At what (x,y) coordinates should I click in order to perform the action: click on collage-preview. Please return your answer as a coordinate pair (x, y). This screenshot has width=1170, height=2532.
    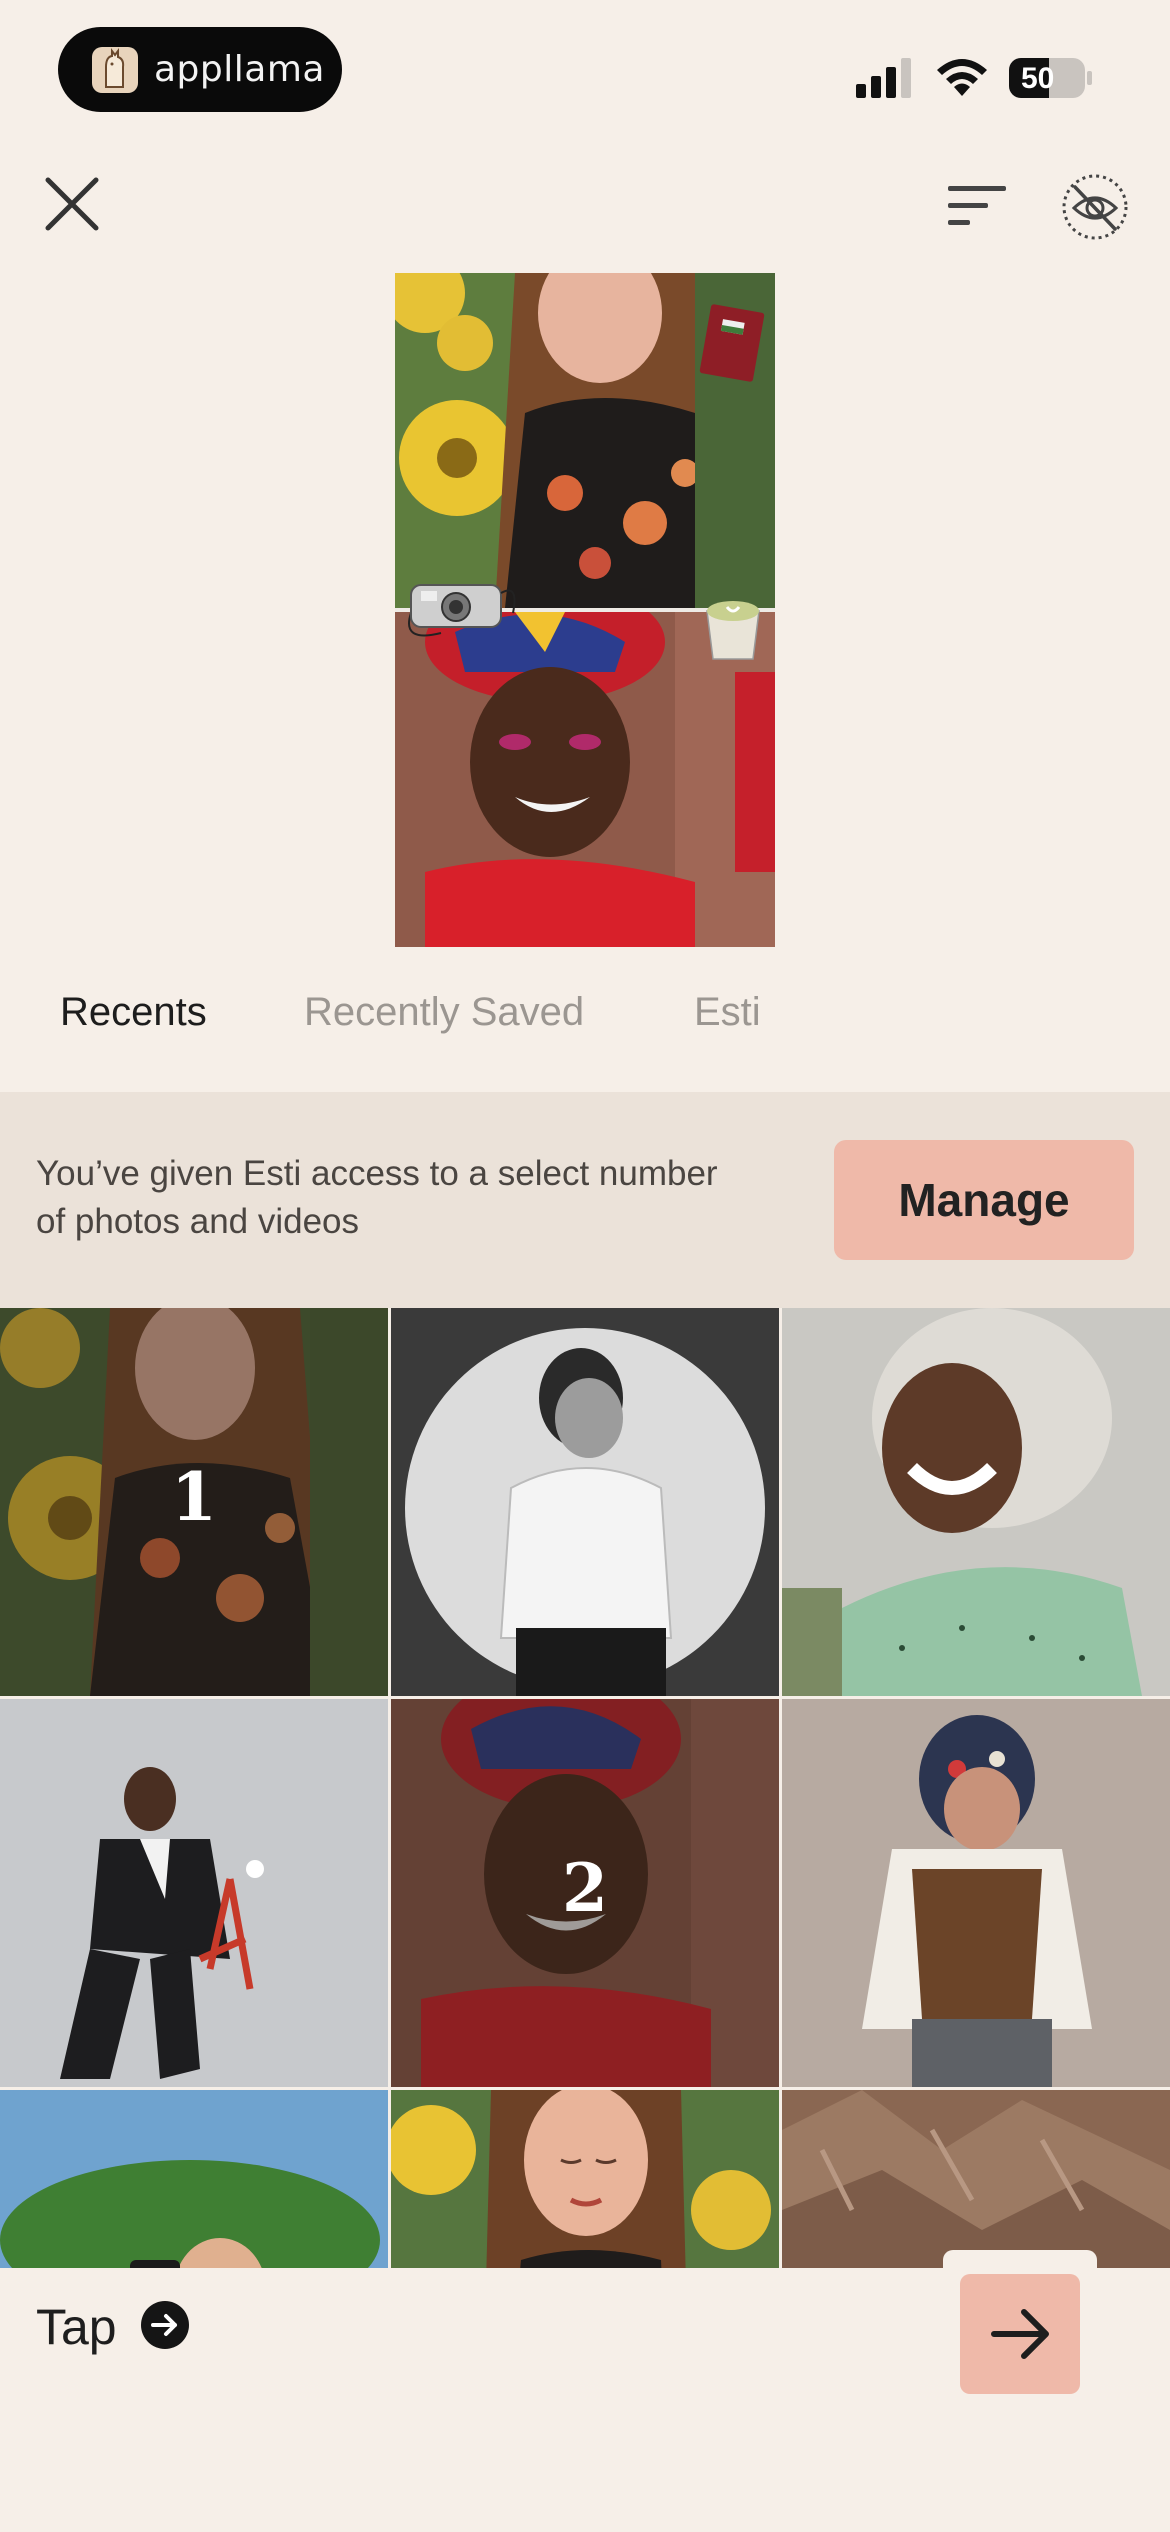
    Looking at the image, I should click on (585, 610).